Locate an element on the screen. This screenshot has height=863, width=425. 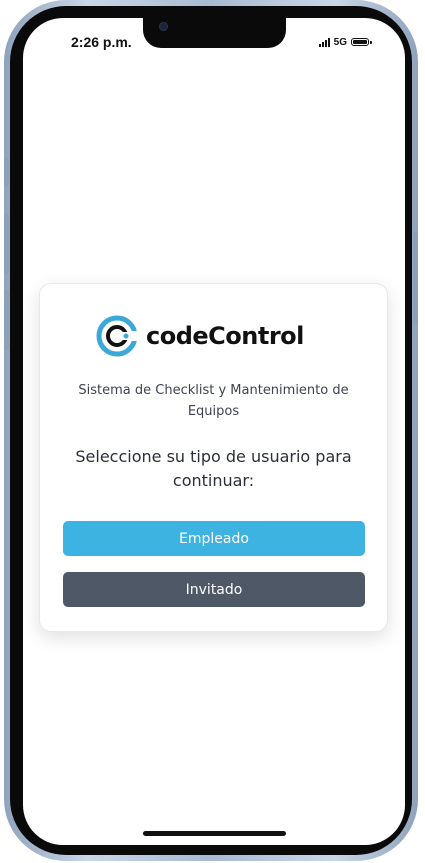
camera-icon is located at coordinates (163, 26).